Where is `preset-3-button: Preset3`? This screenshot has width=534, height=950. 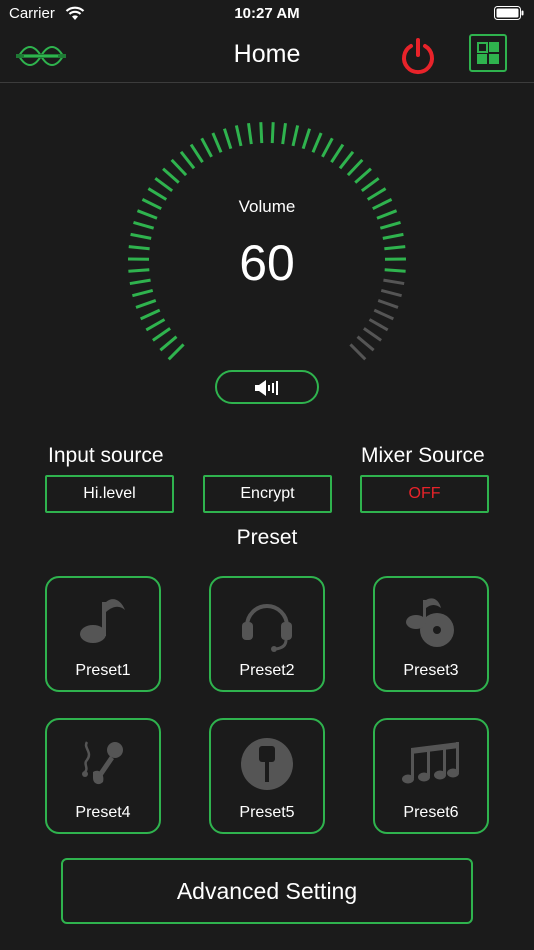
preset-3-button: Preset3 is located at coordinates (431, 634).